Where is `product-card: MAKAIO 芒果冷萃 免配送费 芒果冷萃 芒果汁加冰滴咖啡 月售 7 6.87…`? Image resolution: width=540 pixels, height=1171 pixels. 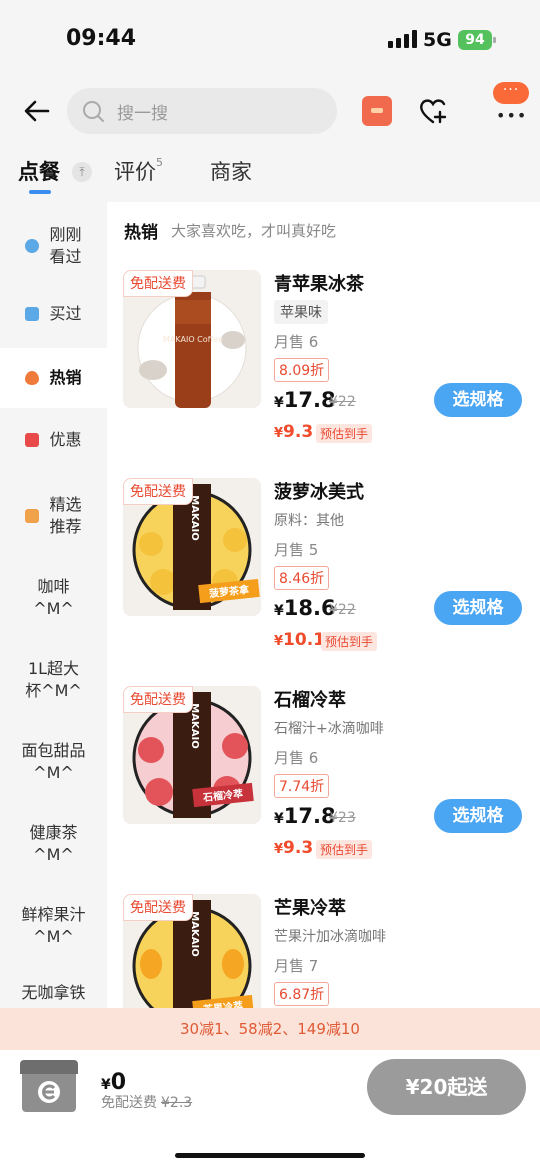 product-card: MAKAIO 芒果冷萃 免配送费 芒果冷萃 芒果汁加冰滴咖啡 月售 7 6.87… is located at coordinates (323, 951).